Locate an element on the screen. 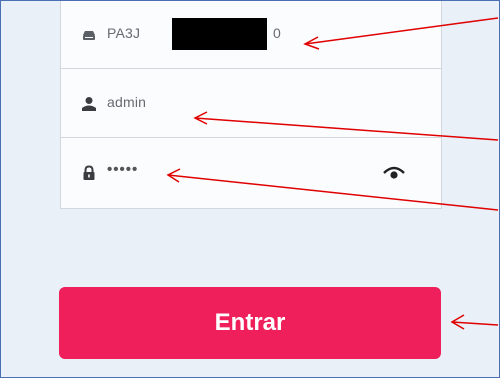 The height and width of the screenshot is (378, 500). device-field-value-suffix: 0 is located at coordinates (277, 33).